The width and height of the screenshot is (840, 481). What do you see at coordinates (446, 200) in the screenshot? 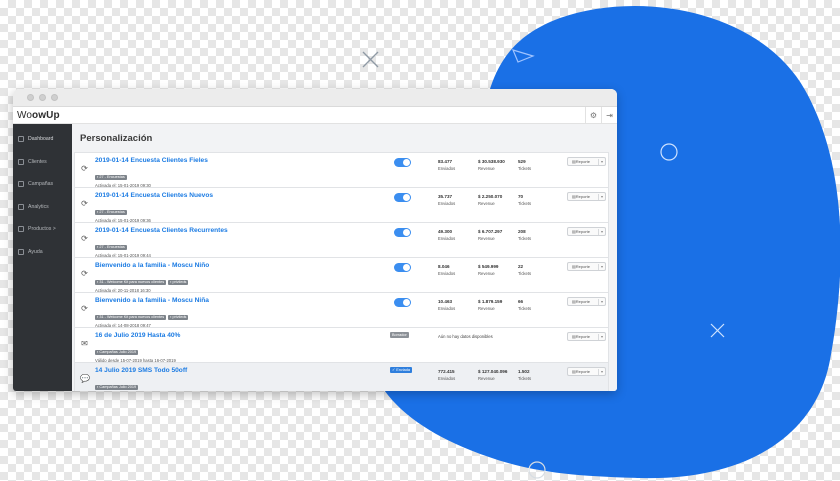
I see `stat-sent: 35.737 Enviados` at bounding box center [446, 200].